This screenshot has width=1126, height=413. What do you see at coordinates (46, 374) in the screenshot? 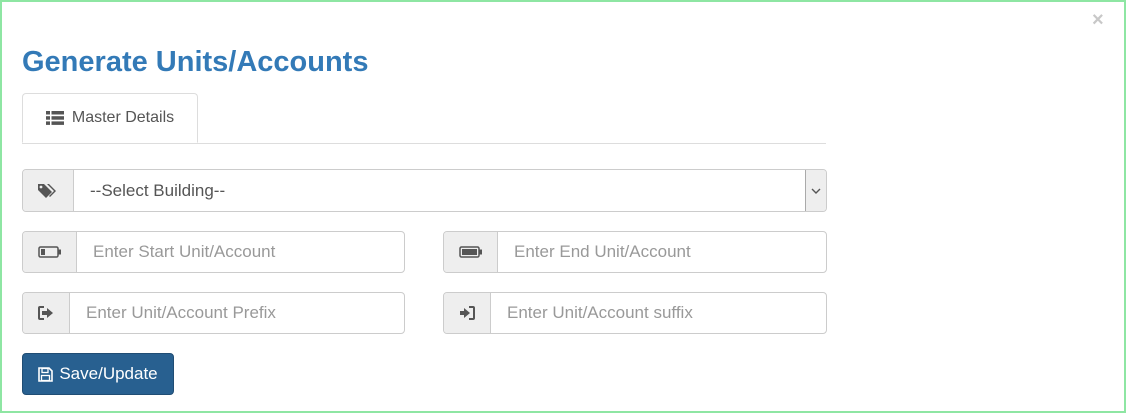
I see `floppy-disk-icon` at bounding box center [46, 374].